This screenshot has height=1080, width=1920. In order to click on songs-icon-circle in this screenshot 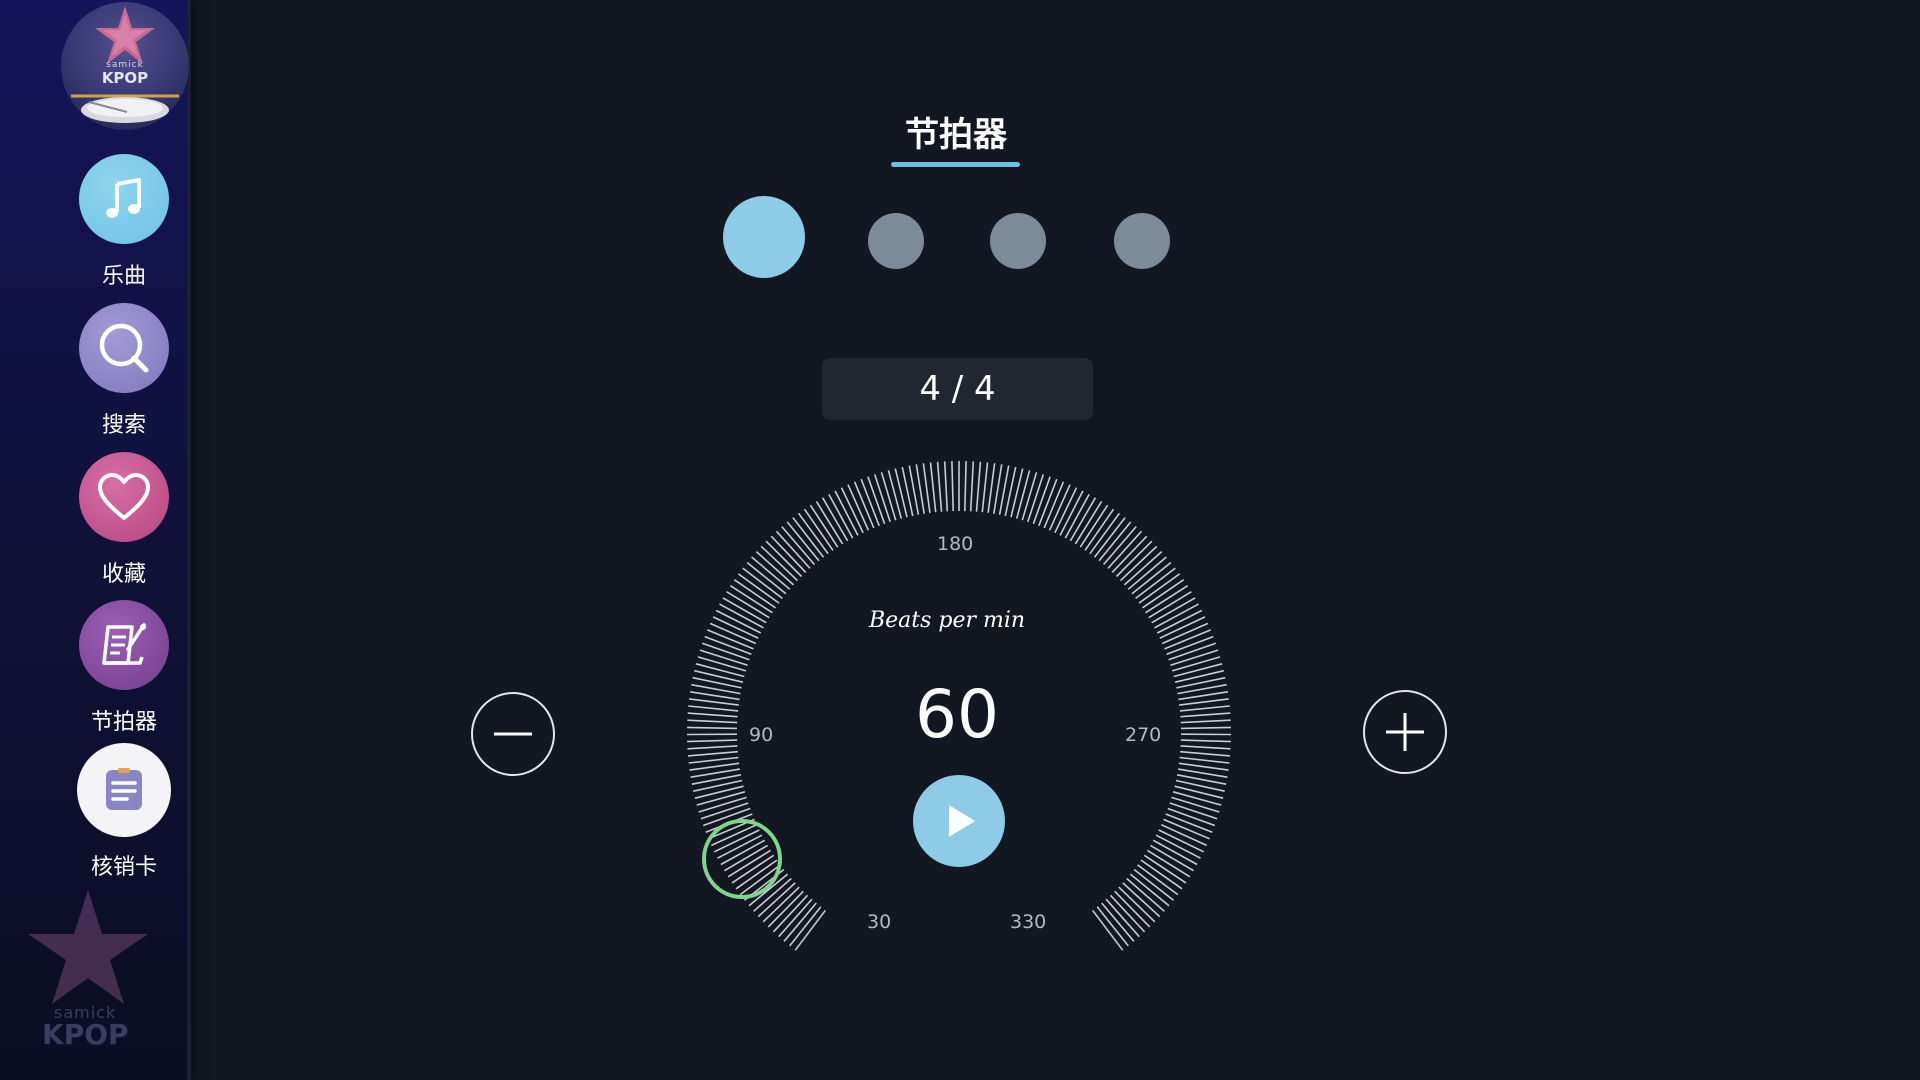, I will do `click(124, 199)`.